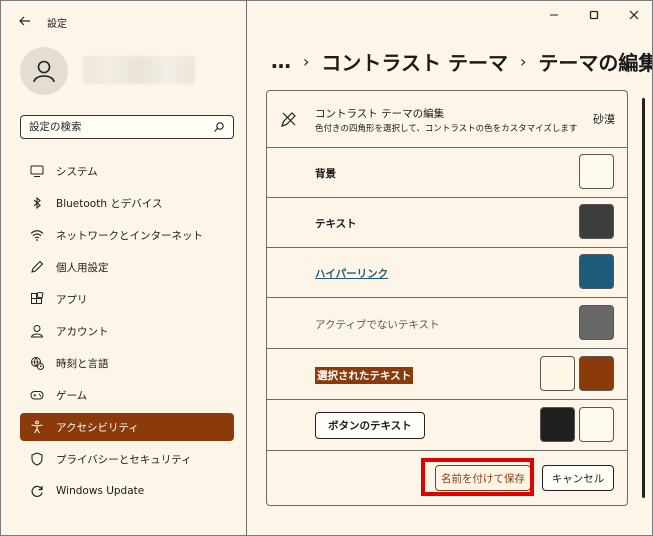  I want to click on minimize-button, so click(554, 15).